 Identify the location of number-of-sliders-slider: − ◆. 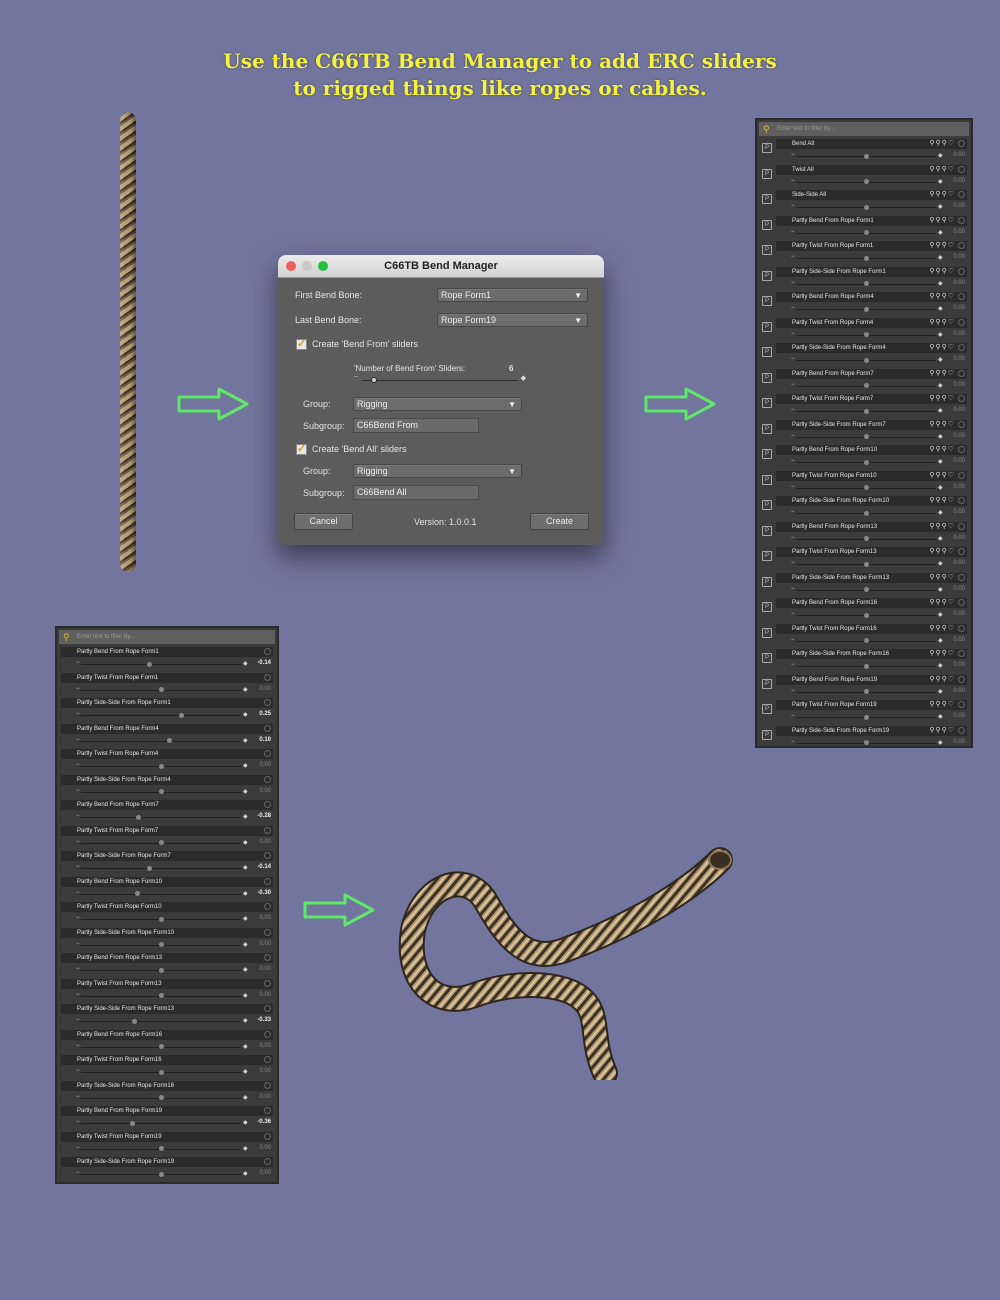
(440, 378).